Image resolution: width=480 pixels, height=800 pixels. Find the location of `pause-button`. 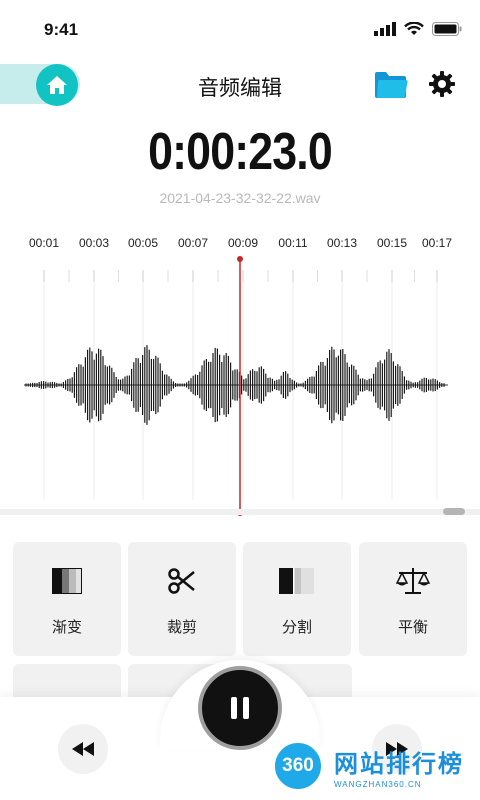

pause-button is located at coordinates (240, 708).